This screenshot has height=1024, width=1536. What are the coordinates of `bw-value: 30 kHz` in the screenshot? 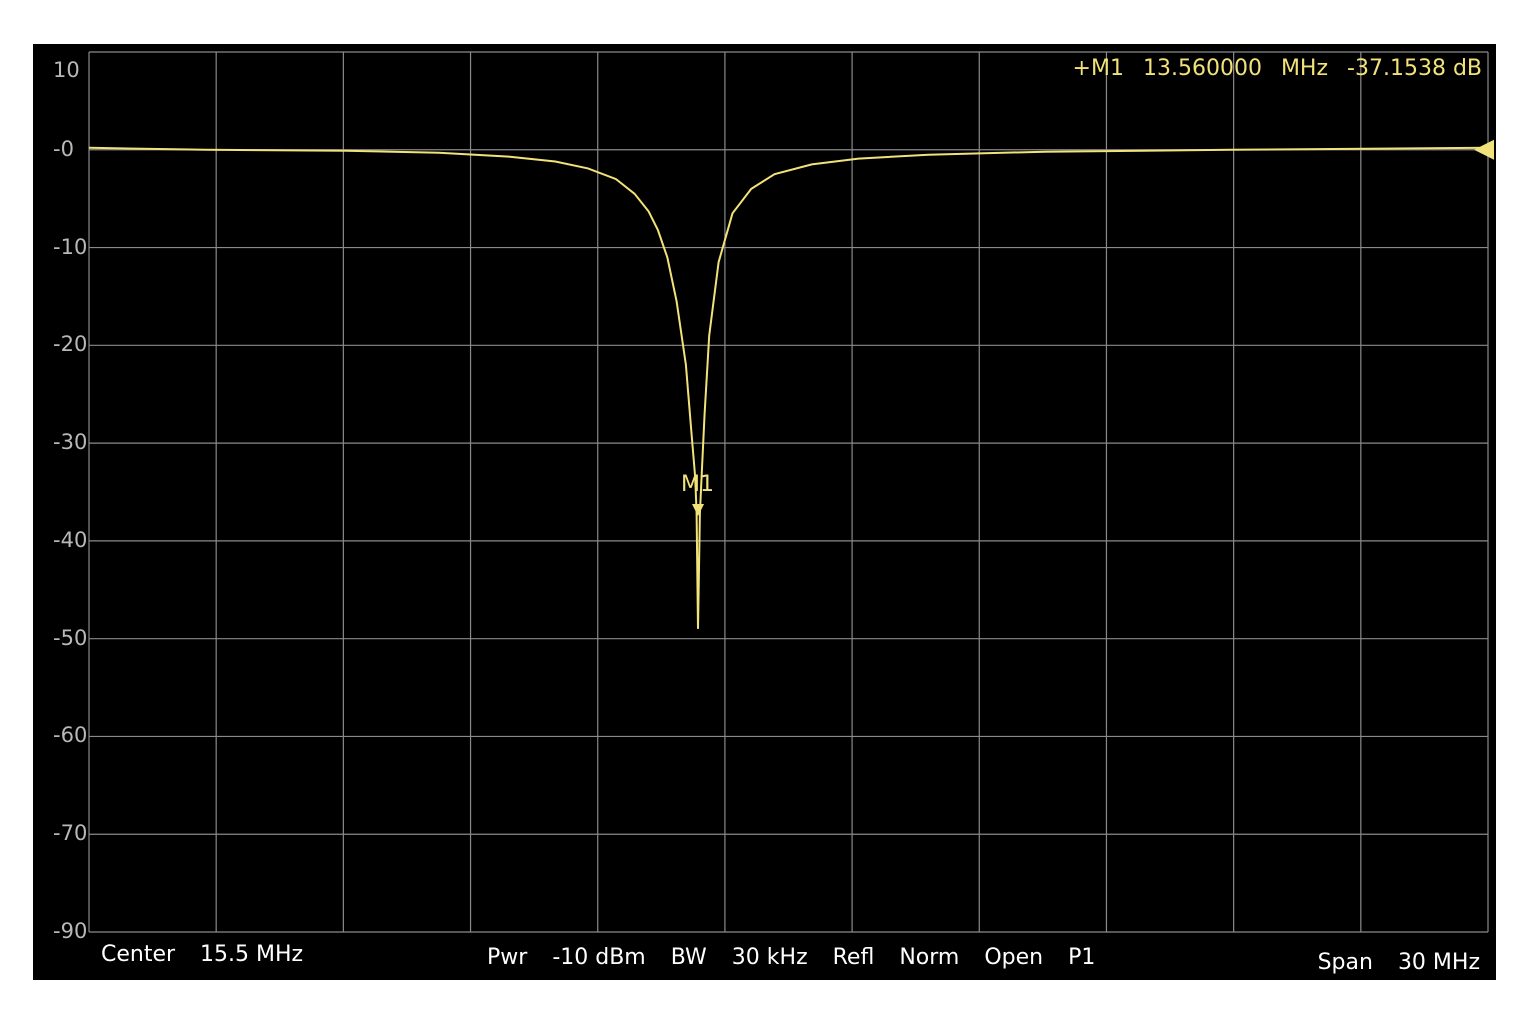 It's located at (769, 957).